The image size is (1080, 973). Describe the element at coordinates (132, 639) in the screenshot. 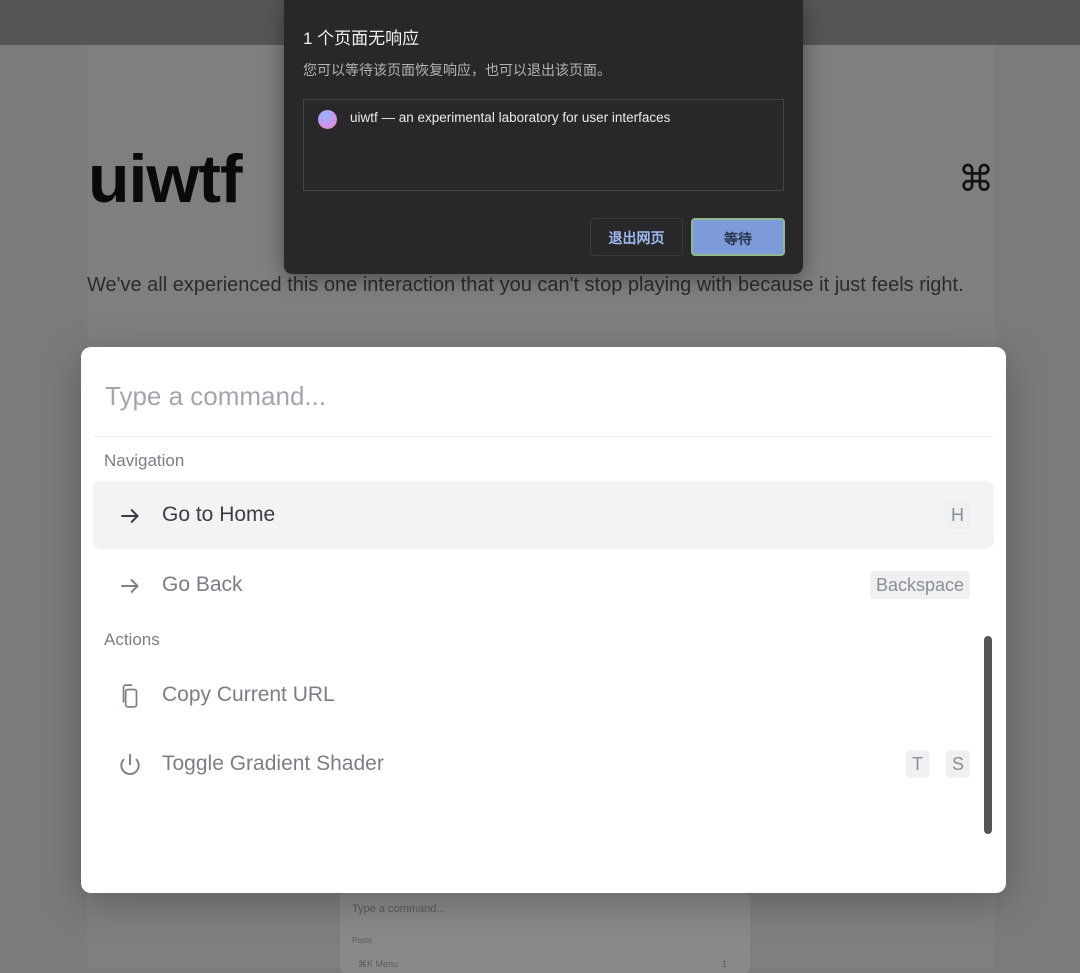

I see `group-actions: Actions` at that location.